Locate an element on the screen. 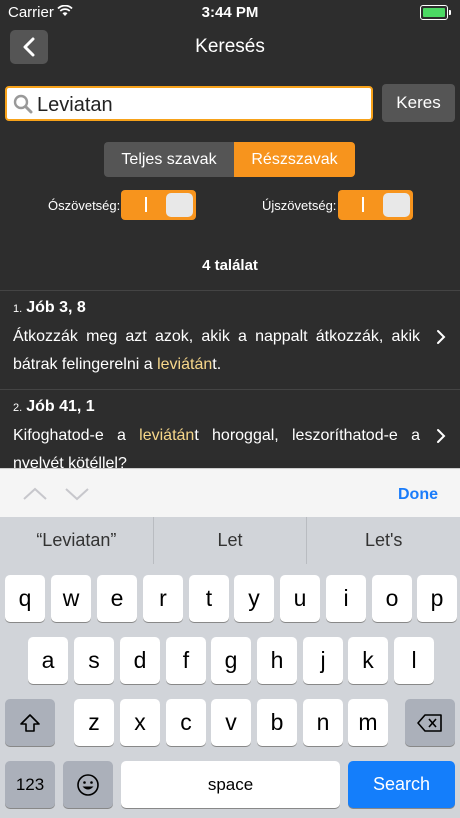 The image size is (460, 818). status-bar: Carrier 3:44 PM is located at coordinates (230, 12).